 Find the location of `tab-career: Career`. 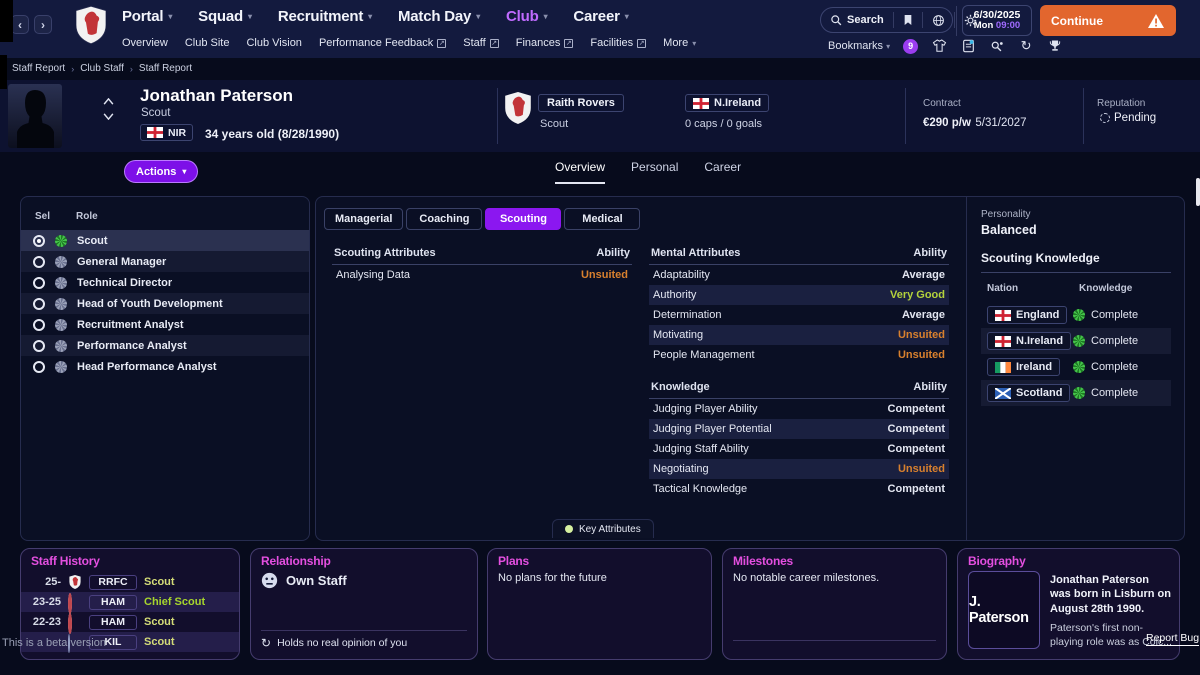

tab-career: Career is located at coordinates (722, 172).